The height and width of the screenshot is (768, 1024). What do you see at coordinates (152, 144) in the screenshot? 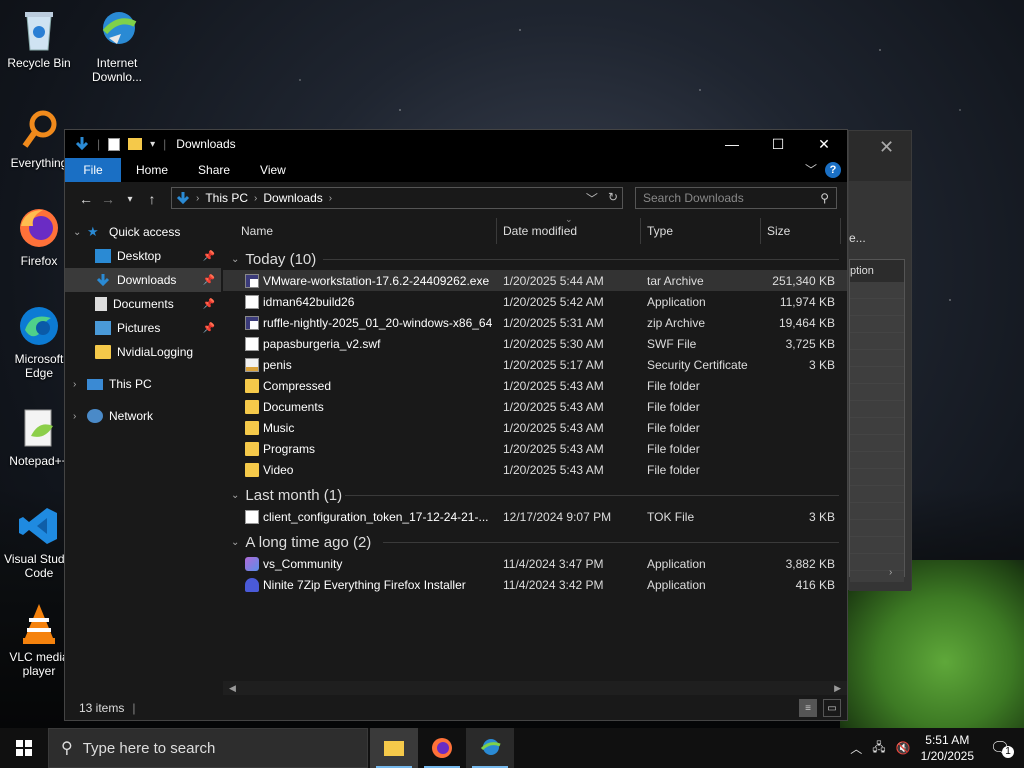
I see `customize-toolbar-chevron-icon: ▾` at bounding box center [152, 144].